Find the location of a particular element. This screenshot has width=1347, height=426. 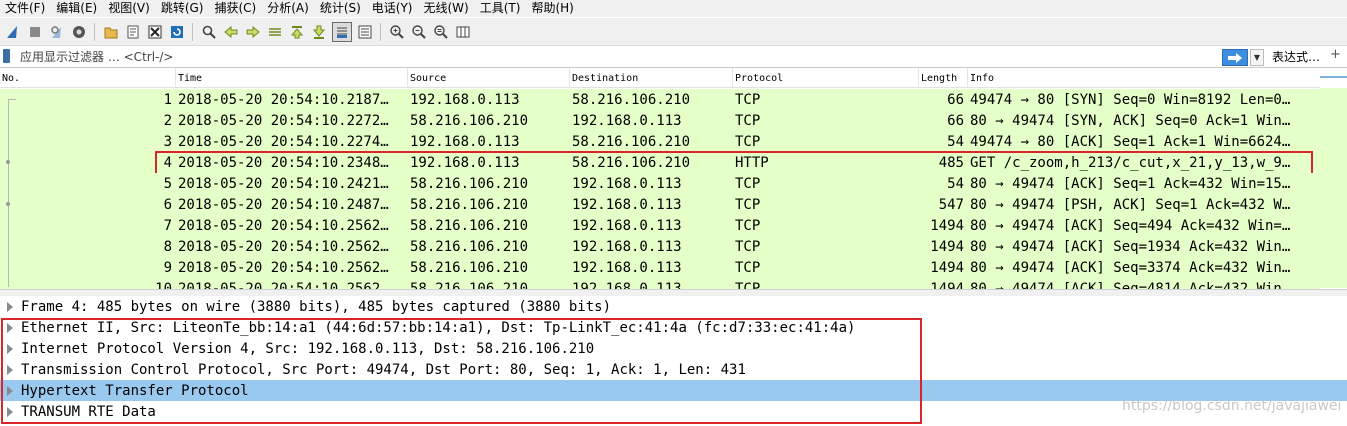

menu-statistics: 统计(S) is located at coordinates (341, 8).